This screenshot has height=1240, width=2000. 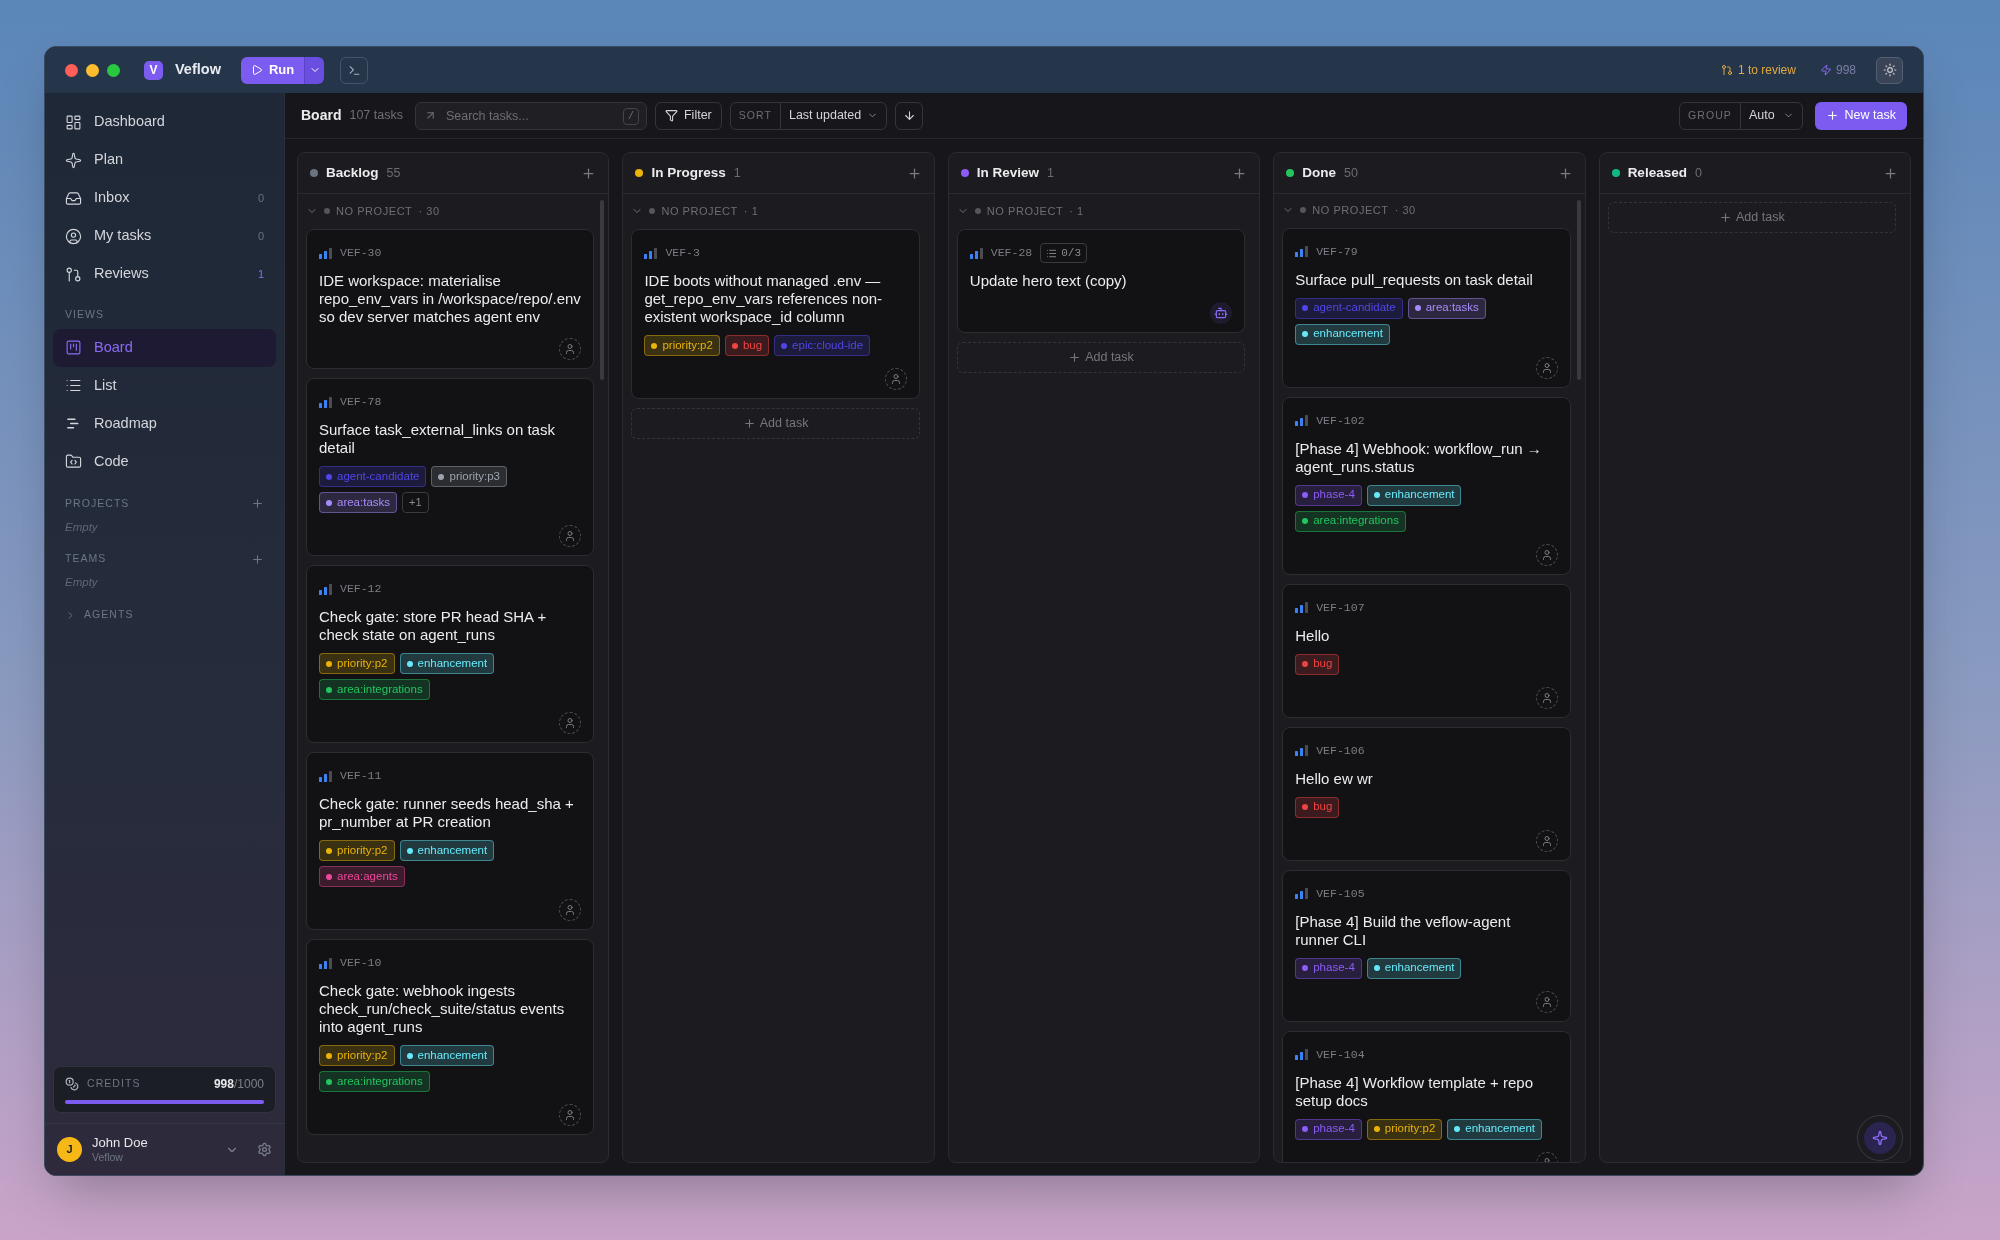 What do you see at coordinates (822, 345) in the screenshot?
I see `tag: epic:cloud-ide` at bounding box center [822, 345].